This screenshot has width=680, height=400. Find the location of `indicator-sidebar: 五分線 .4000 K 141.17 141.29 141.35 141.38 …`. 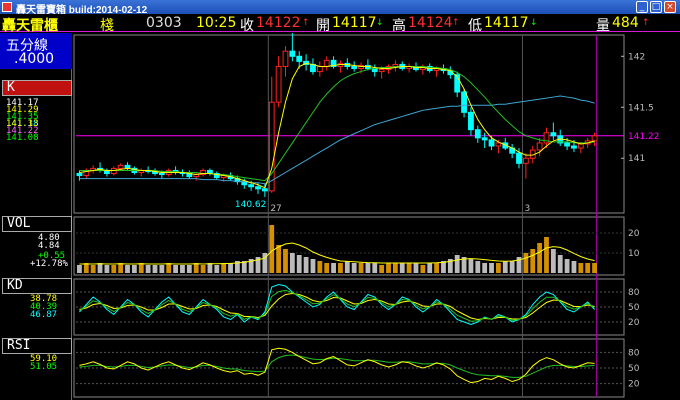

indicator-sidebar: 五分線 .4000 K 141.17 141.29 141.35 141.38 … is located at coordinates (36, 216).